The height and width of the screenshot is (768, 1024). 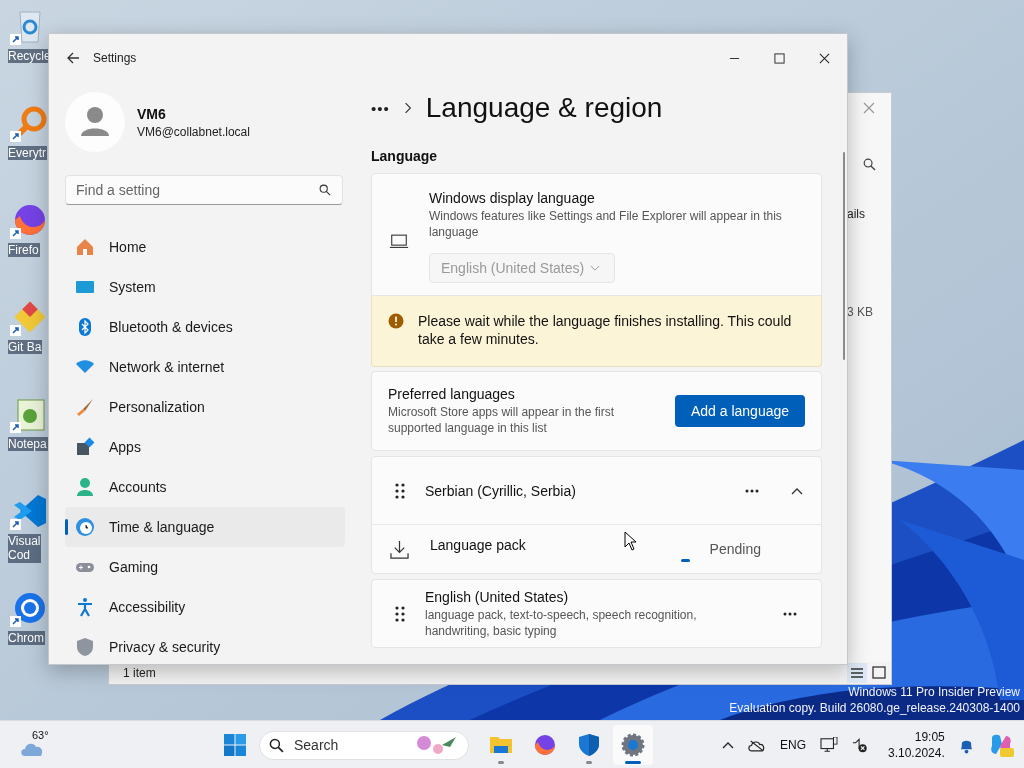 I want to click on accessibility-icon, so click(x=85, y=607).